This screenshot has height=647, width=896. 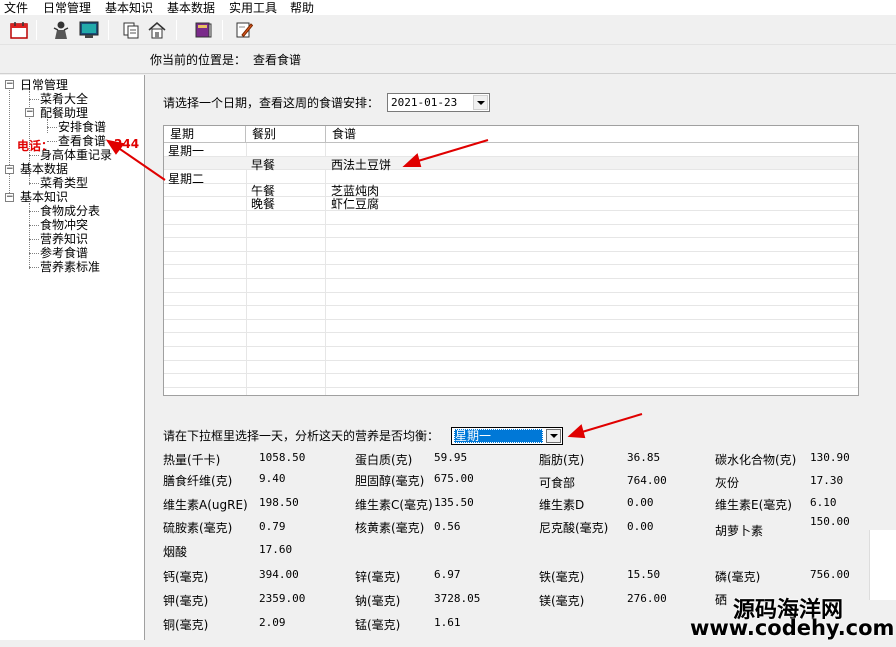 I want to click on scrollbar, so click(x=882, y=565).